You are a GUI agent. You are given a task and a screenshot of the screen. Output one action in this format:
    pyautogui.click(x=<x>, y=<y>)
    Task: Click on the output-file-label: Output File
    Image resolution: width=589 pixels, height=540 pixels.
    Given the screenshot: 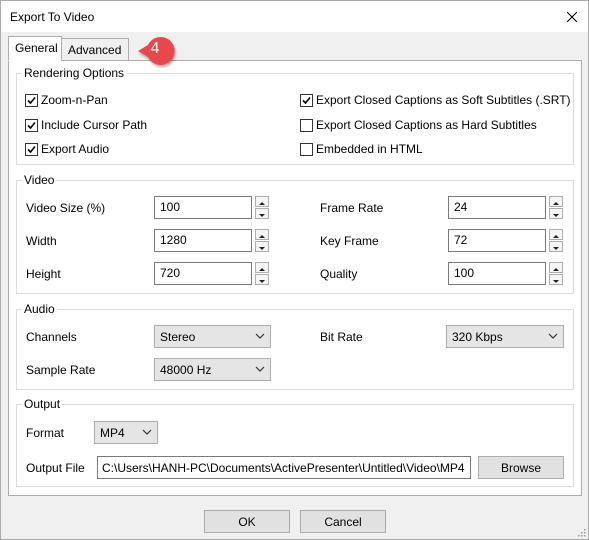 What is the action you would take?
    pyautogui.click(x=55, y=468)
    